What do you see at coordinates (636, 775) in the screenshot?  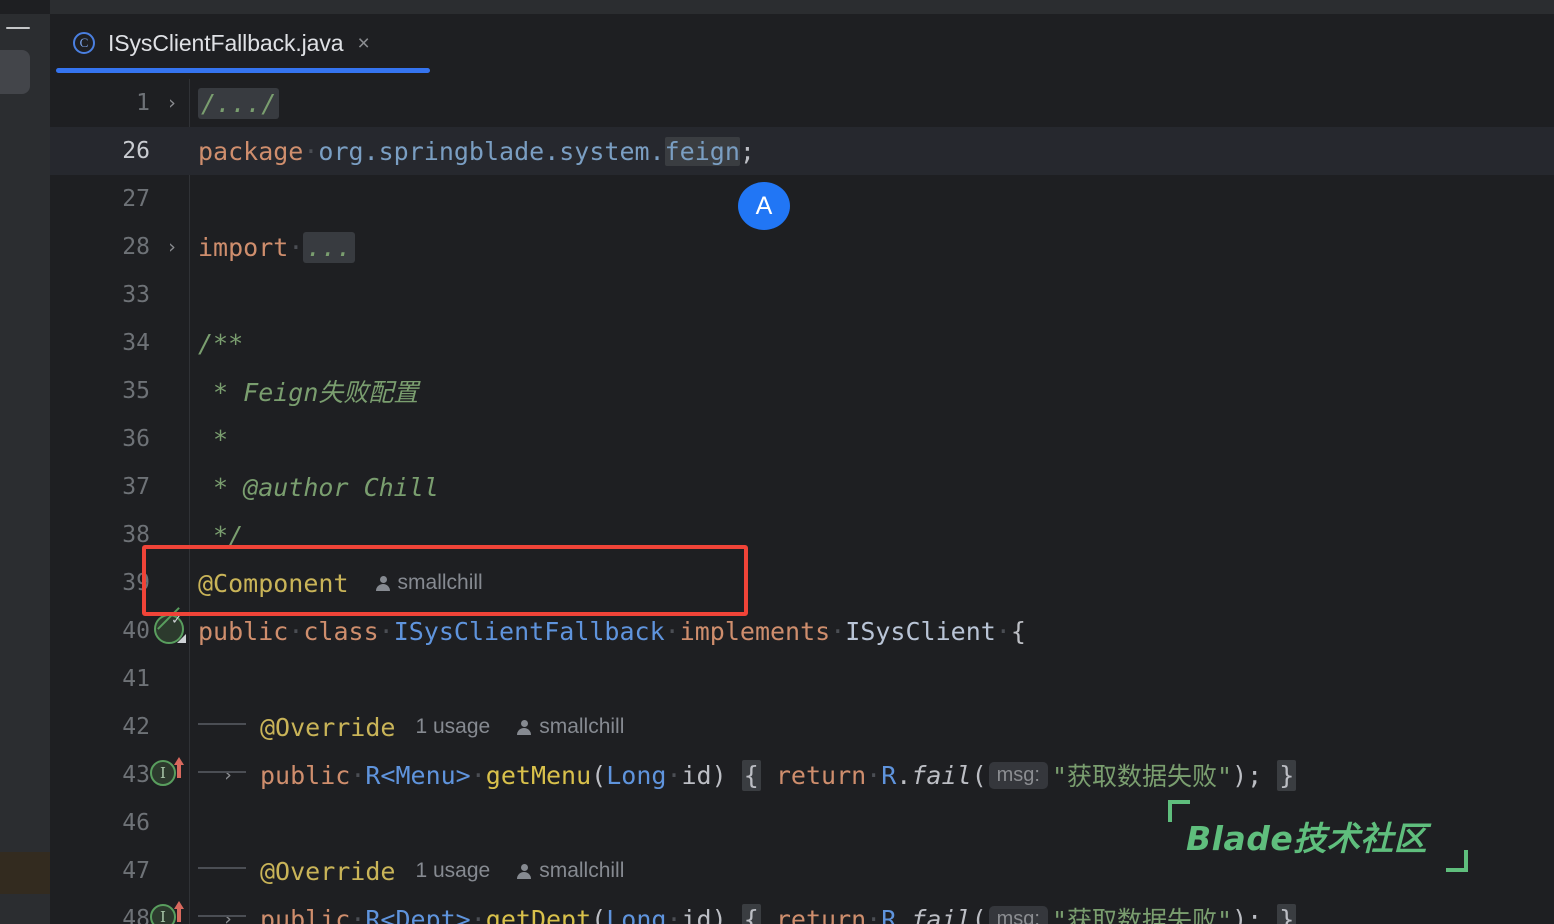 I see `param-type: Long` at bounding box center [636, 775].